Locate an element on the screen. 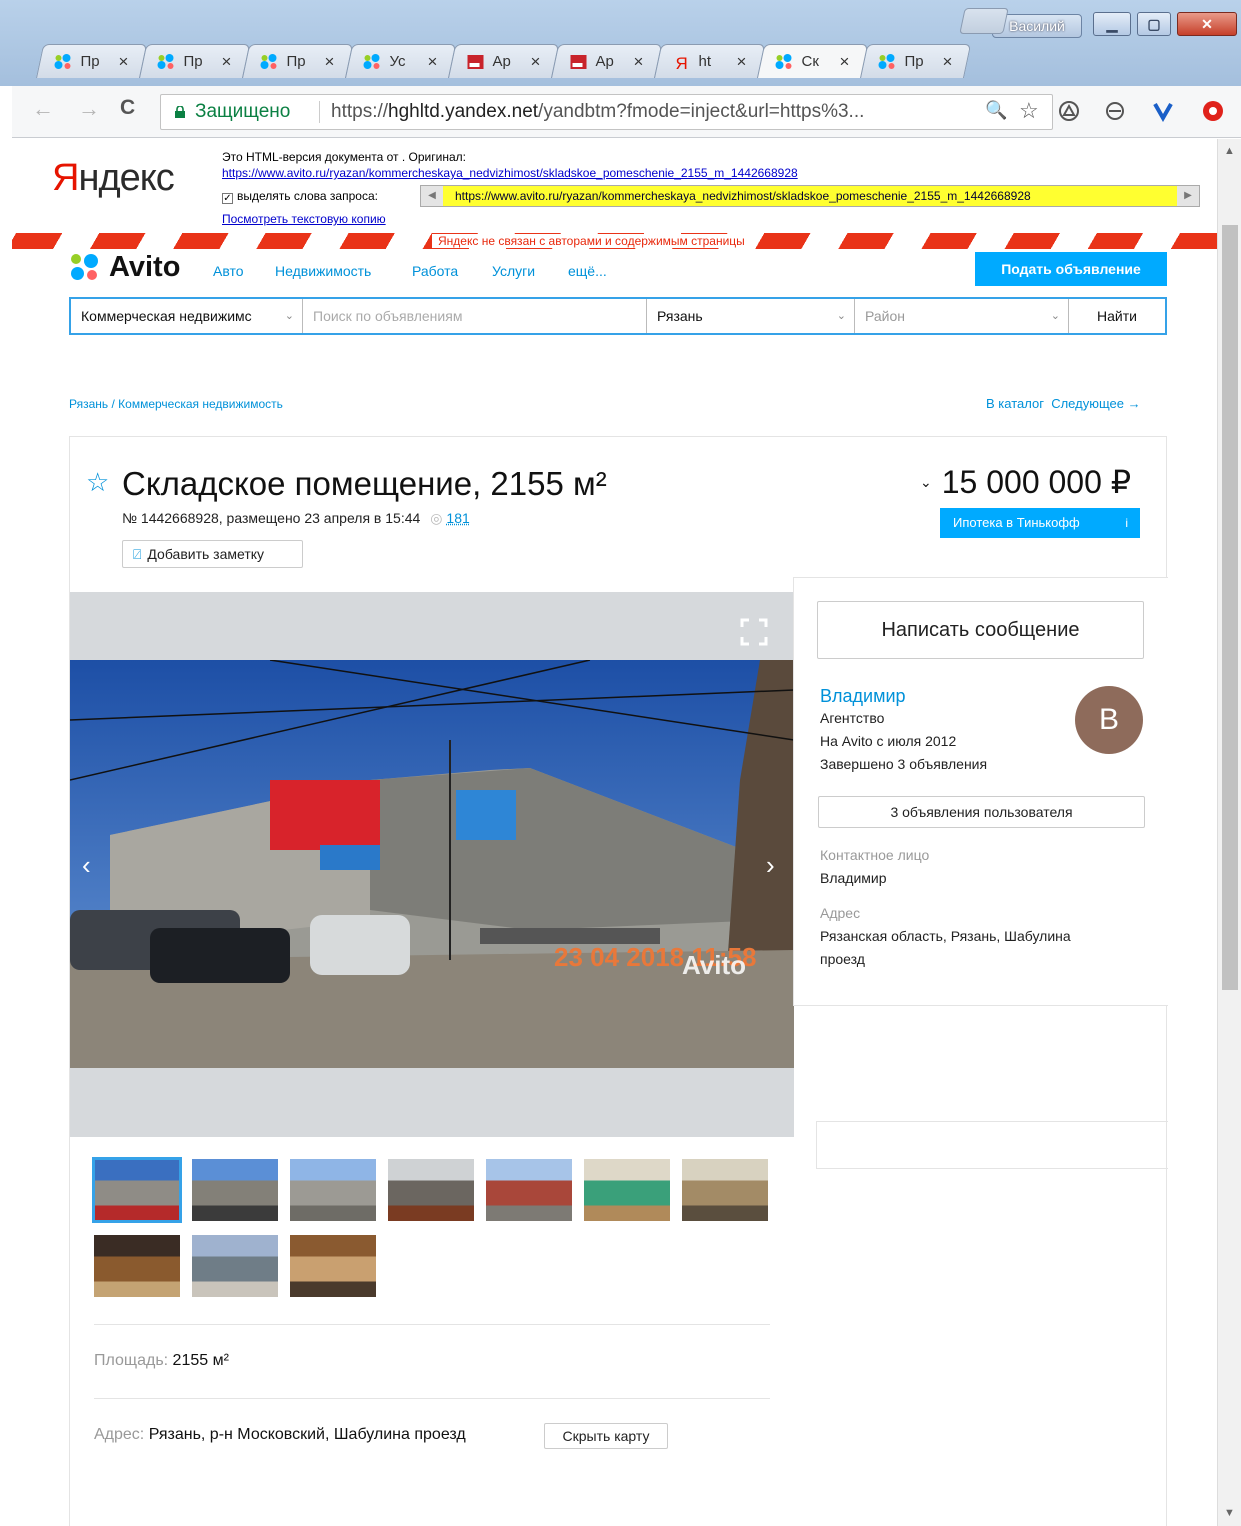 The height and width of the screenshot is (1526, 1241). url-scroll-left: ◀ is located at coordinates (432, 196).